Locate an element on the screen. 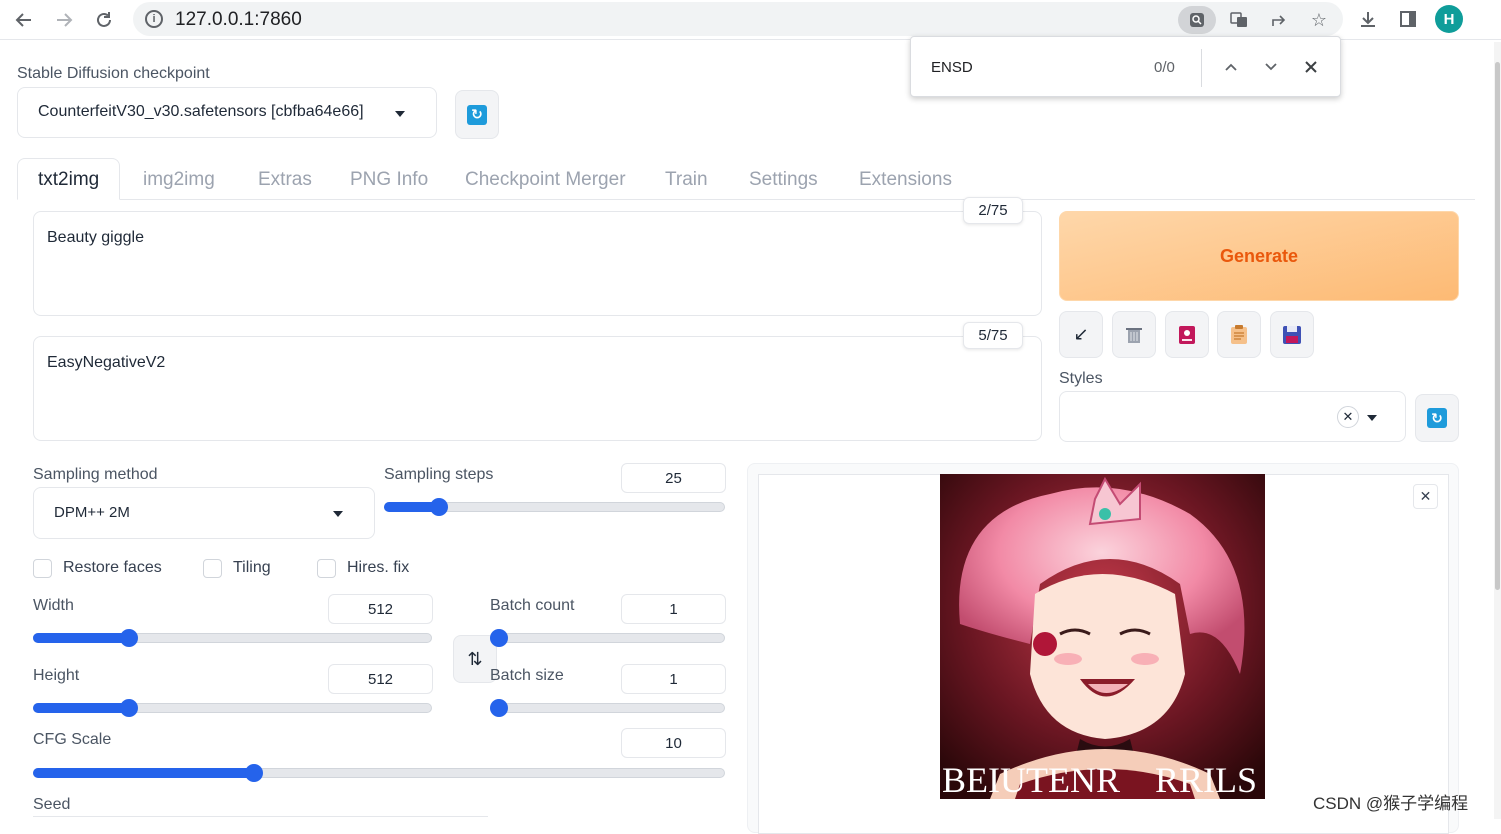 The height and width of the screenshot is (834, 1501). tab-train: Train is located at coordinates (686, 179).